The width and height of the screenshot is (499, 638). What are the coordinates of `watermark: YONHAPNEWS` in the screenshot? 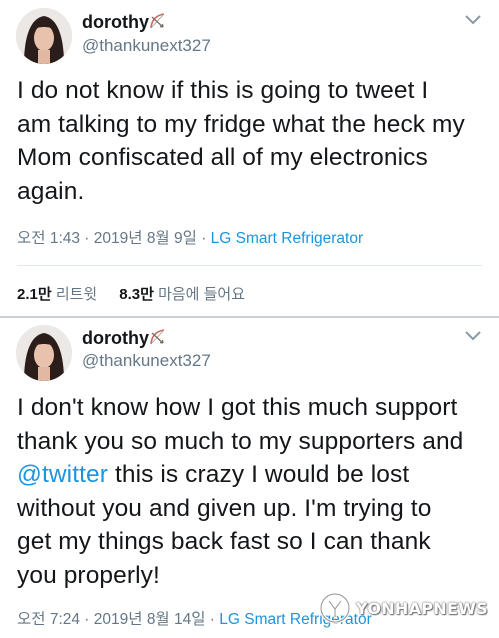 It's located at (407, 608).